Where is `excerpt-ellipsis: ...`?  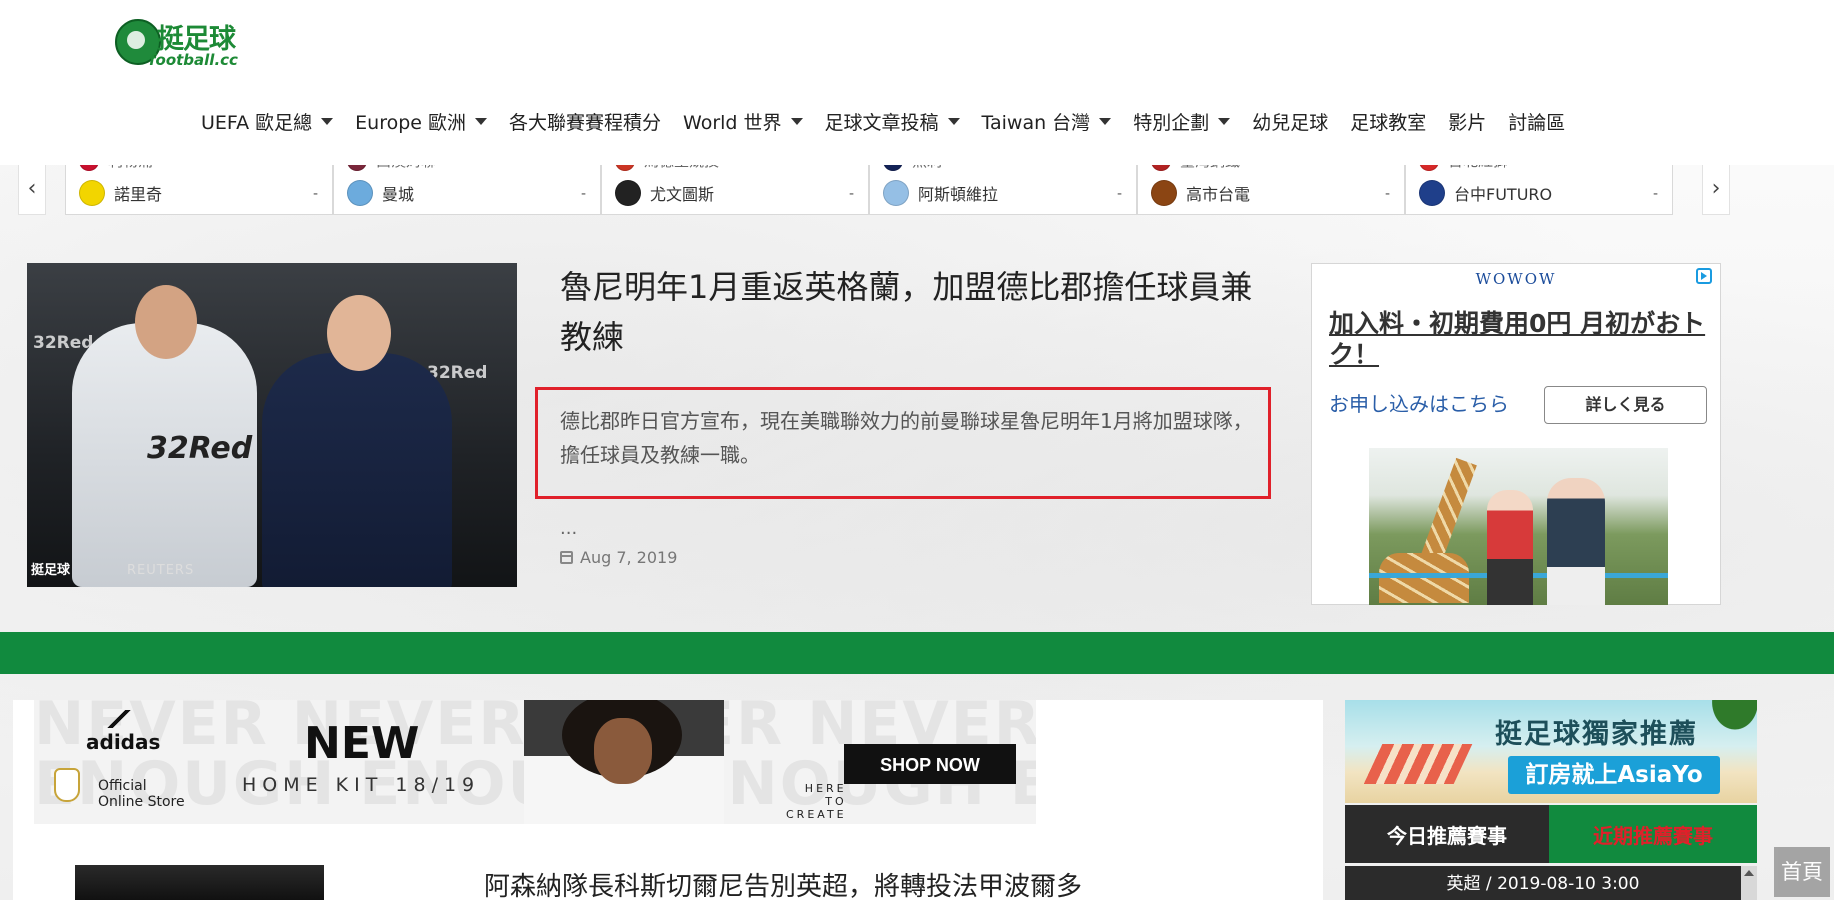 excerpt-ellipsis: ... is located at coordinates (569, 528).